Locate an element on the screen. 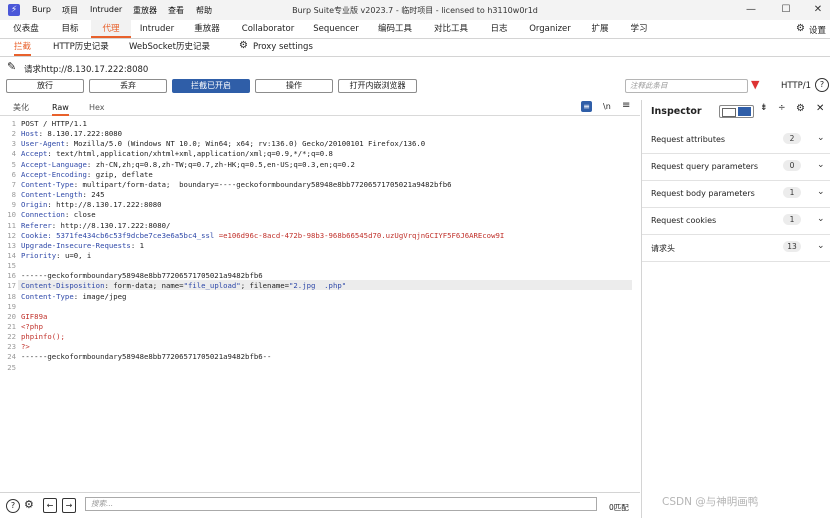 Image resolution: width=830 pixels, height=519 pixels. tab-dashboard: 仪表盘 is located at coordinates (26, 29).